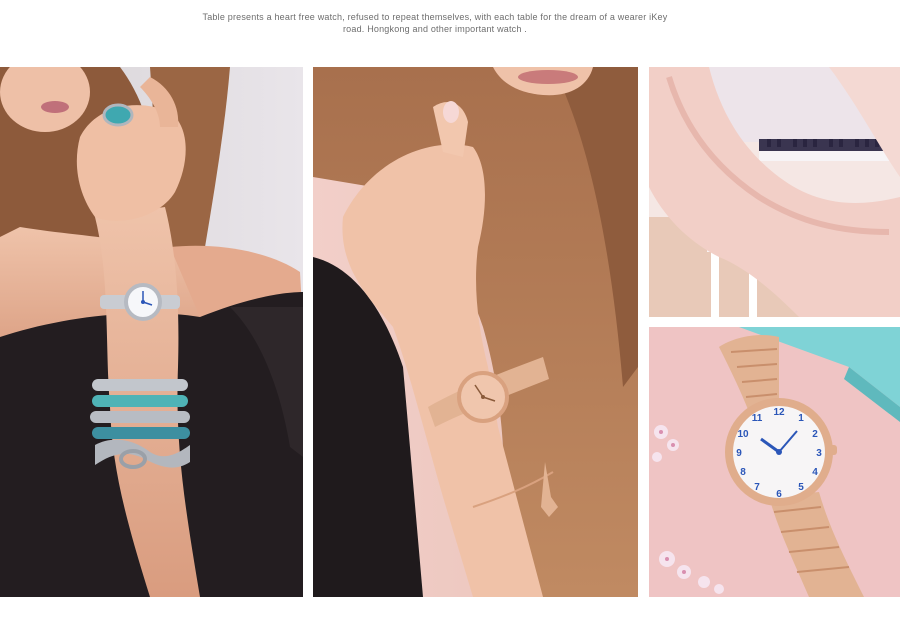 This screenshot has width=900, height=624. Describe the element at coordinates (801, 487) in the screenshot. I see `svg-text: 5` at that location.